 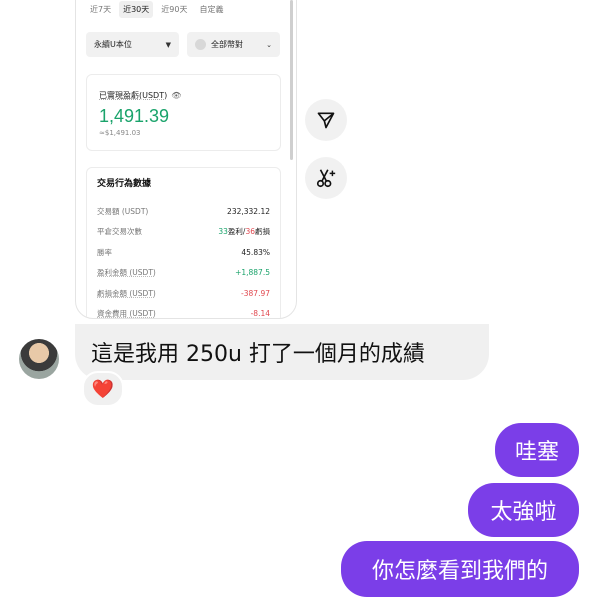 What do you see at coordinates (223, 232) in the screenshot?
I see `win-count: 33` at bounding box center [223, 232].